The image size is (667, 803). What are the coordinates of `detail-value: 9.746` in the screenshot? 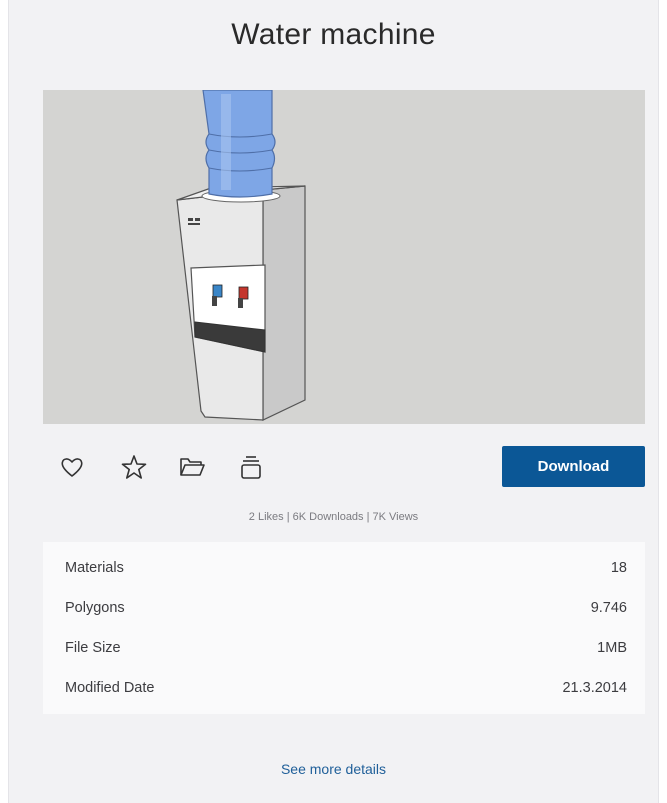 It's located at (608, 608).